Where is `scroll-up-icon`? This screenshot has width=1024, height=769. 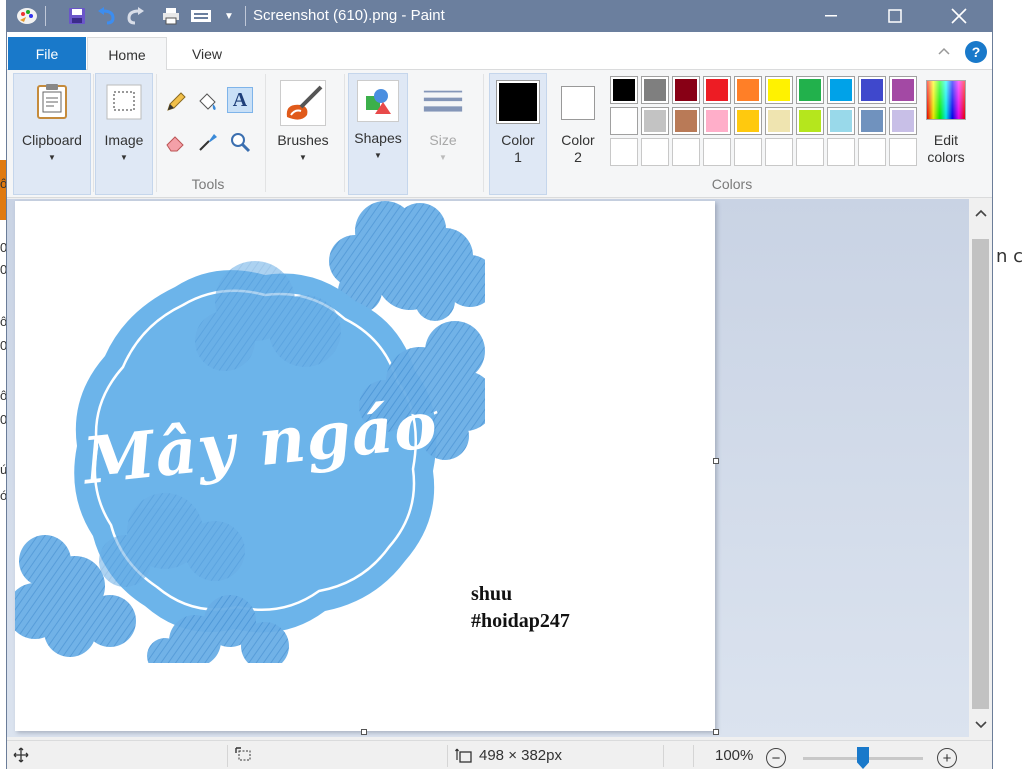
scroll-up-icon is located at coordinates (980, 213).